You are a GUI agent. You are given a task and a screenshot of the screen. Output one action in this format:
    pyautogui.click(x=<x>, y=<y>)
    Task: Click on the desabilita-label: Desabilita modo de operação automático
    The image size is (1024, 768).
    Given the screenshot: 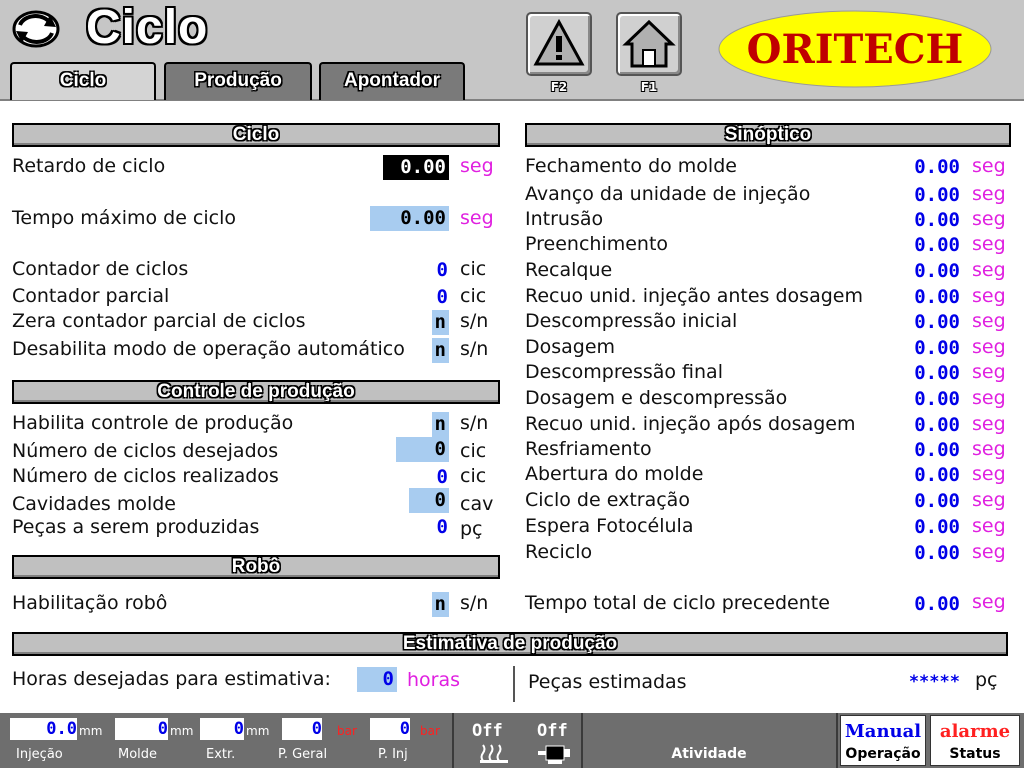 What is the action you would take?
    pyautogui.click(x=208, y=349)
    